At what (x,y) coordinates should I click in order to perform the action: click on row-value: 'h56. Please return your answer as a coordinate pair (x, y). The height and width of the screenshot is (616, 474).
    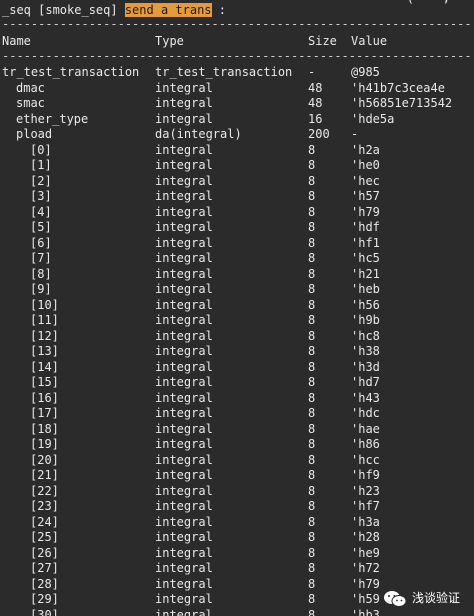
    Looking at the image, I should click on (365, 304).